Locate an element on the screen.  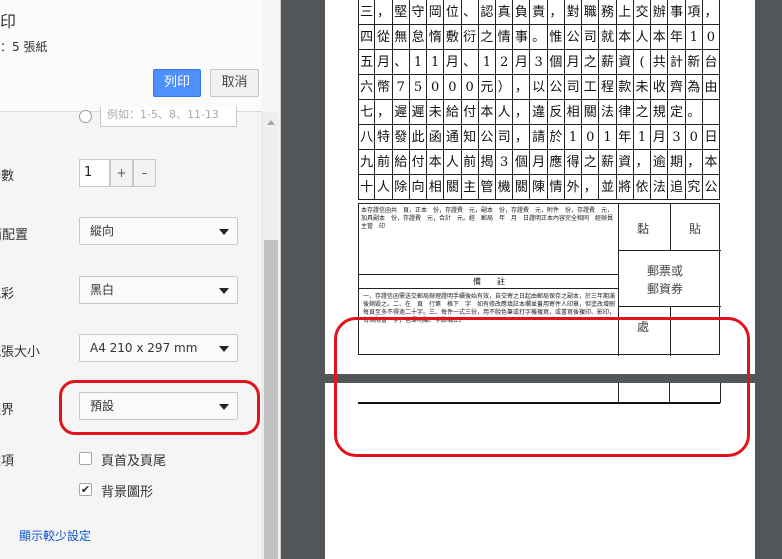
print-button: 列印 is located at coordinates (177, 83).